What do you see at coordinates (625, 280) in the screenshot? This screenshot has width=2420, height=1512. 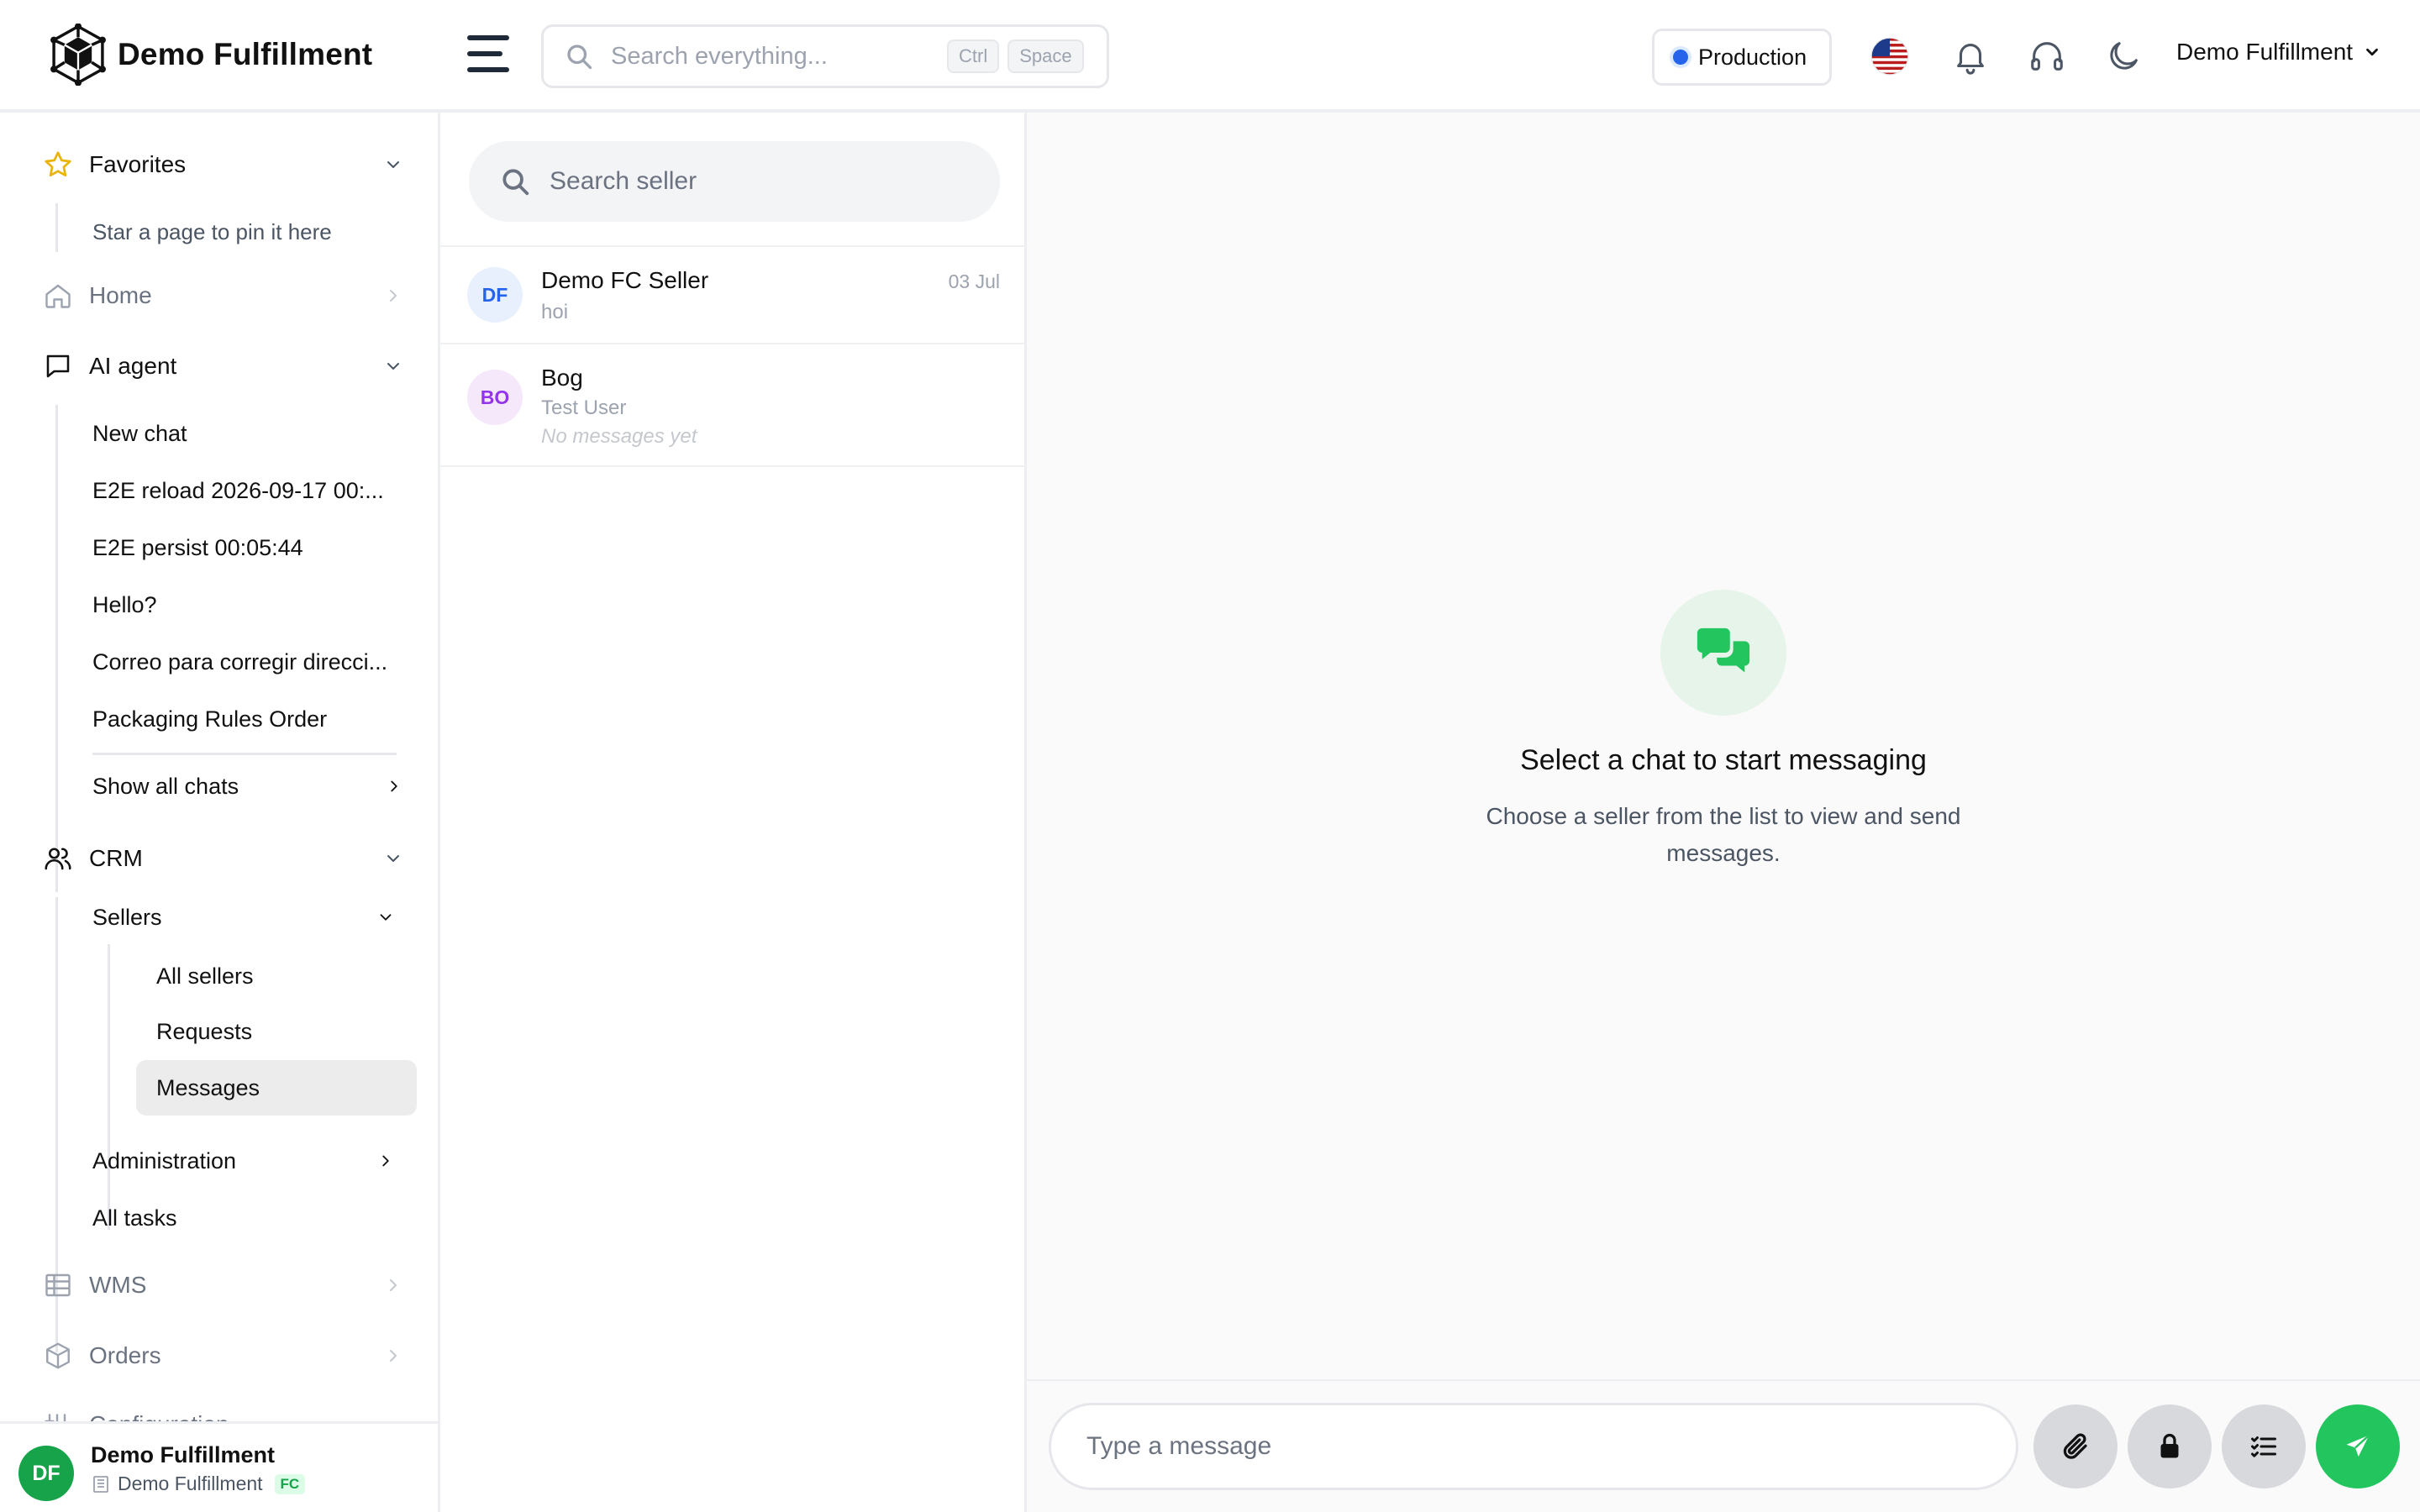 I see `seller-name: Demo FC Seller` at bounding box center [625, 280].